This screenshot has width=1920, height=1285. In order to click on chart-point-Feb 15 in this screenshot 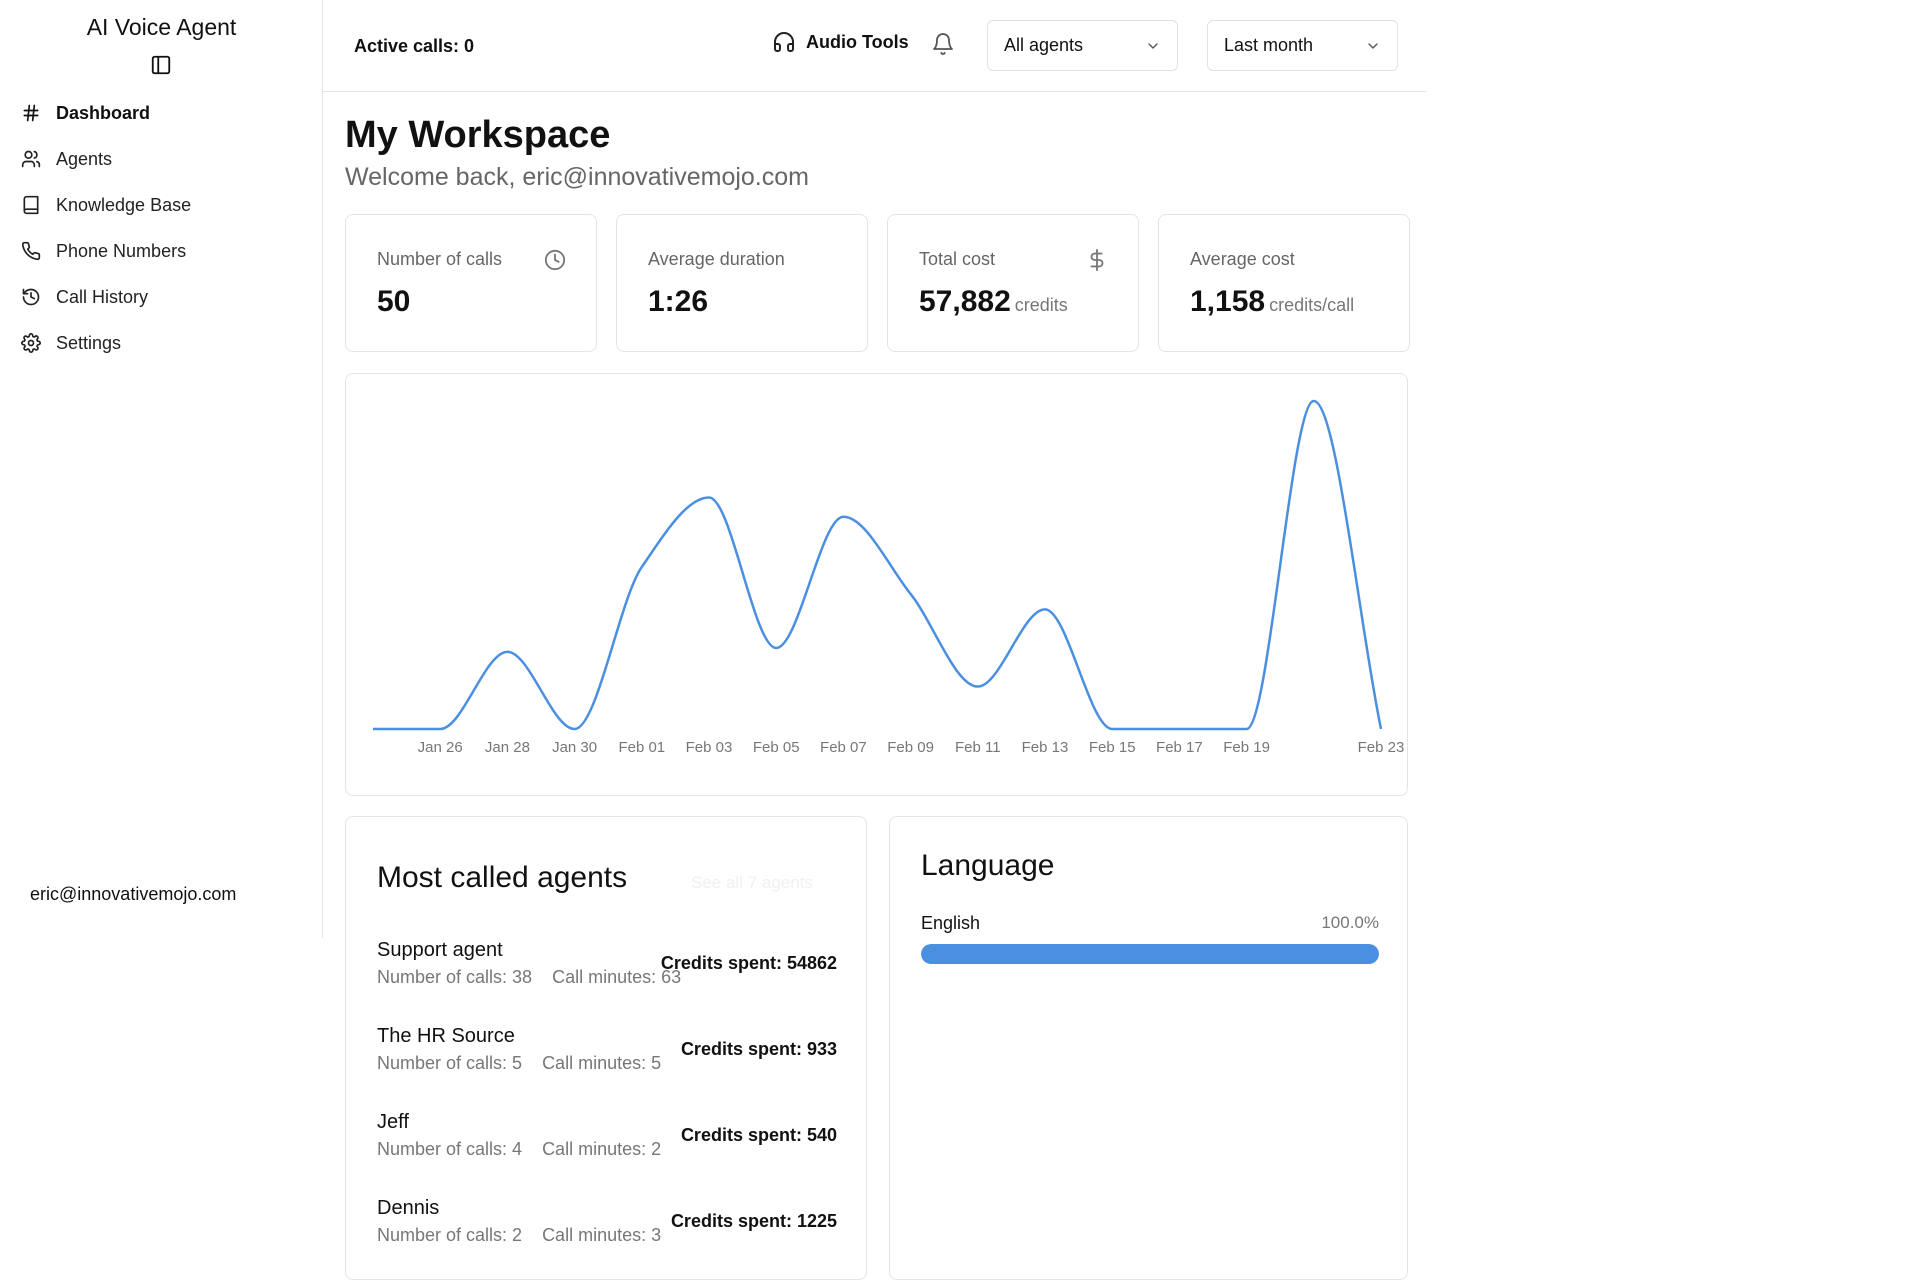, I will do `click(1112, 729)`.